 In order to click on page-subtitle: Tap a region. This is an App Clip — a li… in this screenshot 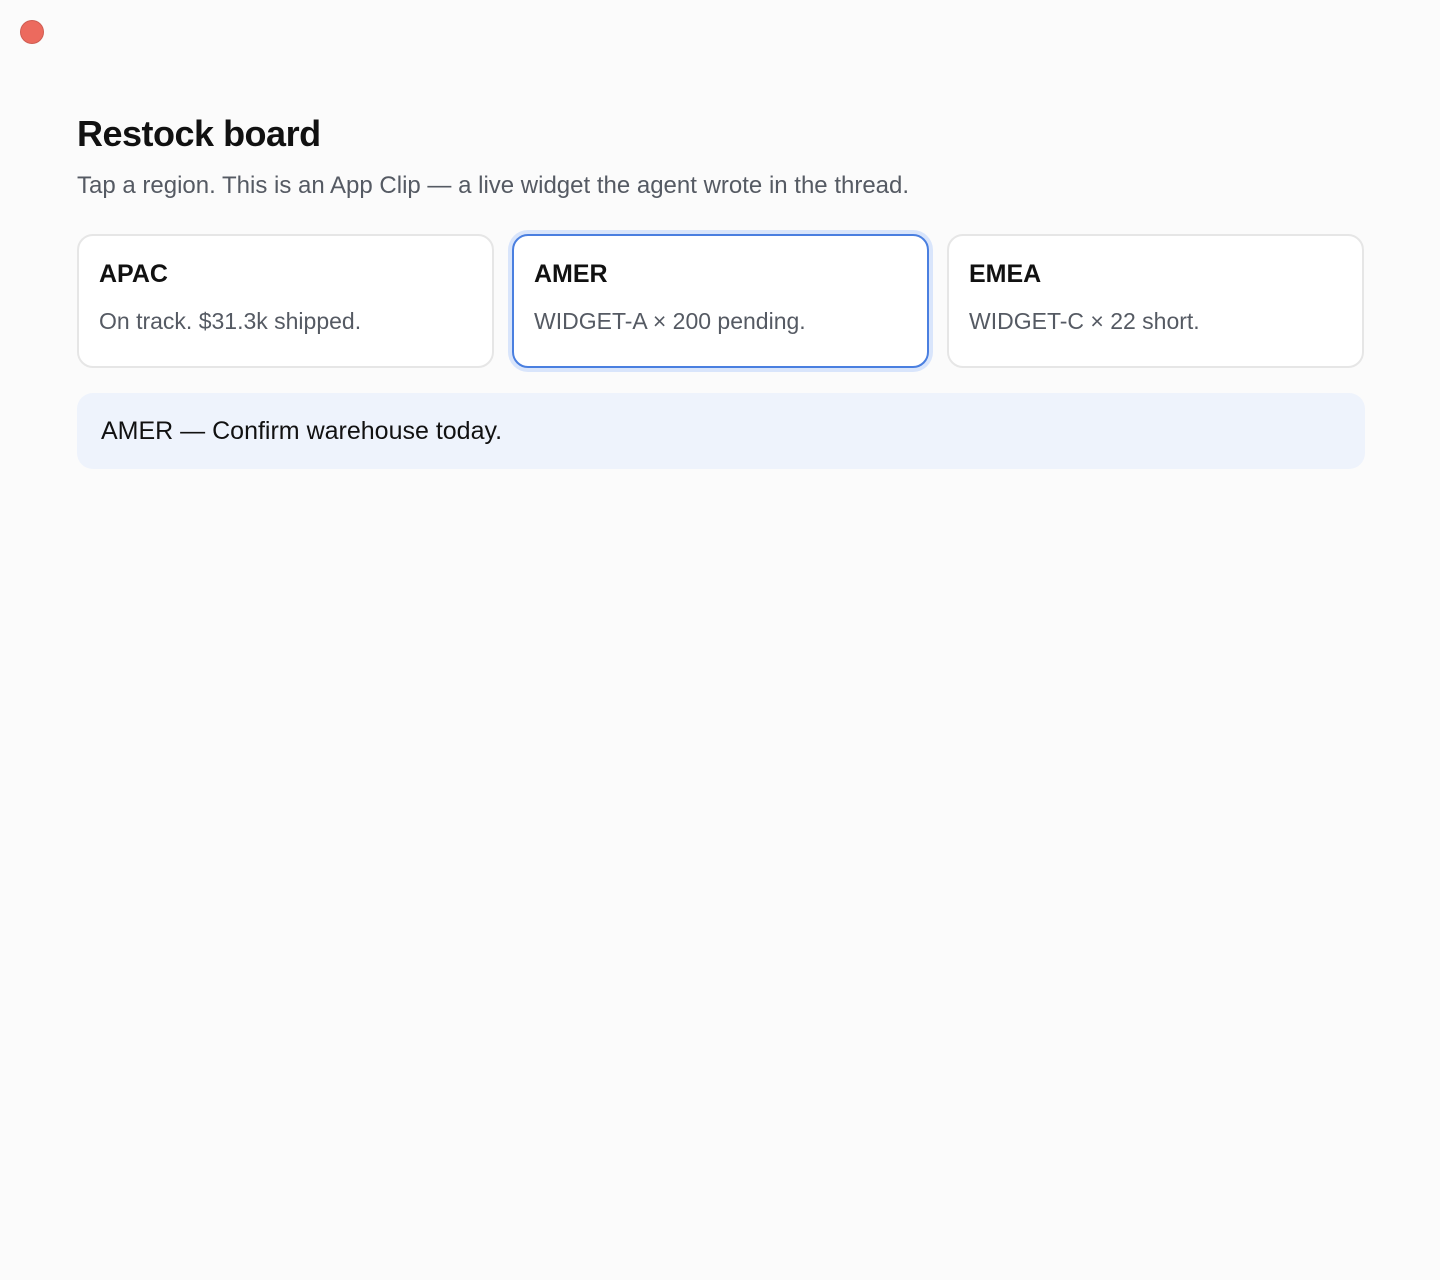, I will do `click(493, 185)`.